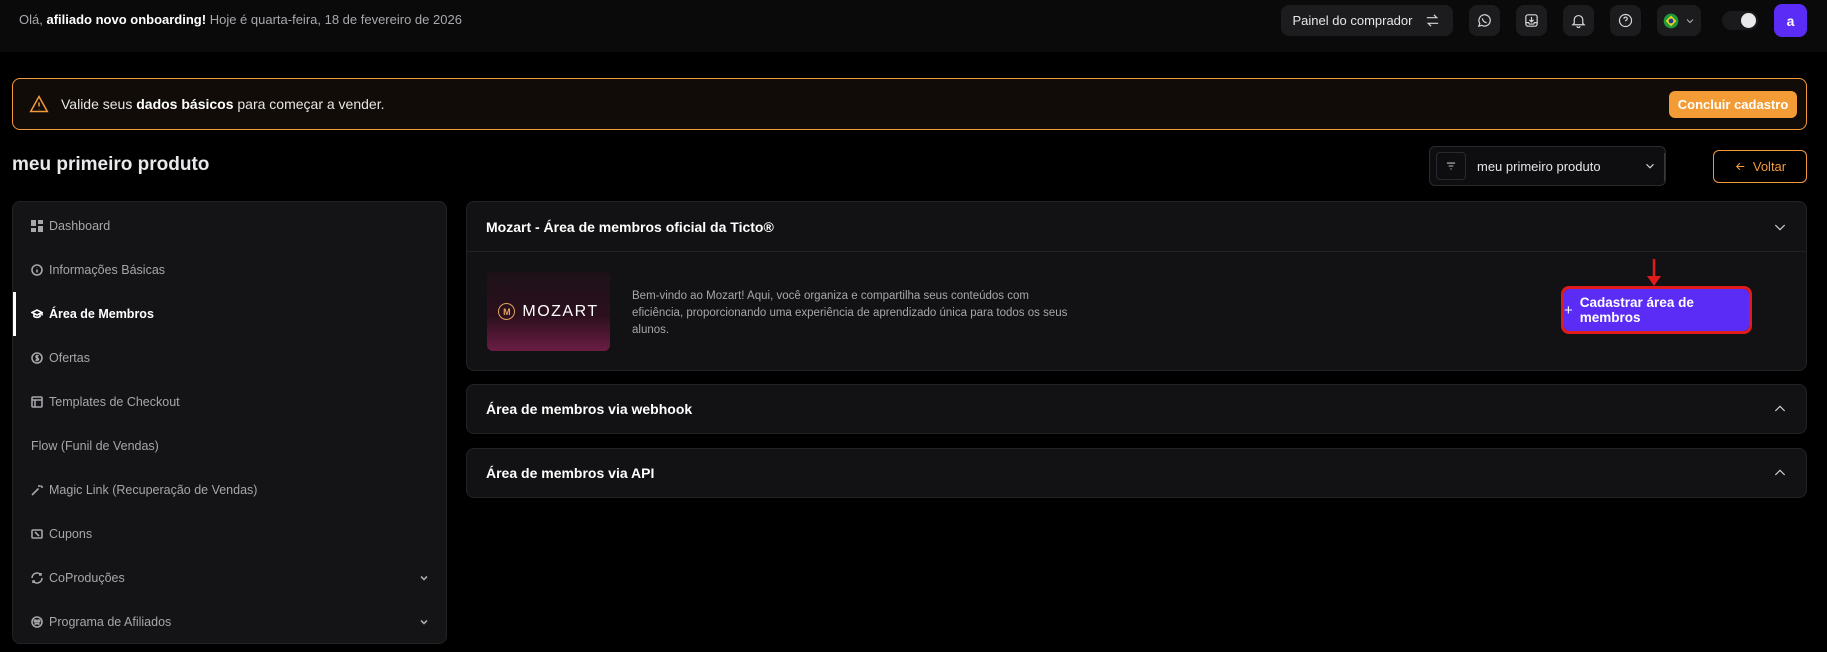 This screenshot has height=652, width=1827. Describe the element at coordinates (1136, 409) in the screenshot. I see `webhook-panel: Área de membros via webhook` at that location.